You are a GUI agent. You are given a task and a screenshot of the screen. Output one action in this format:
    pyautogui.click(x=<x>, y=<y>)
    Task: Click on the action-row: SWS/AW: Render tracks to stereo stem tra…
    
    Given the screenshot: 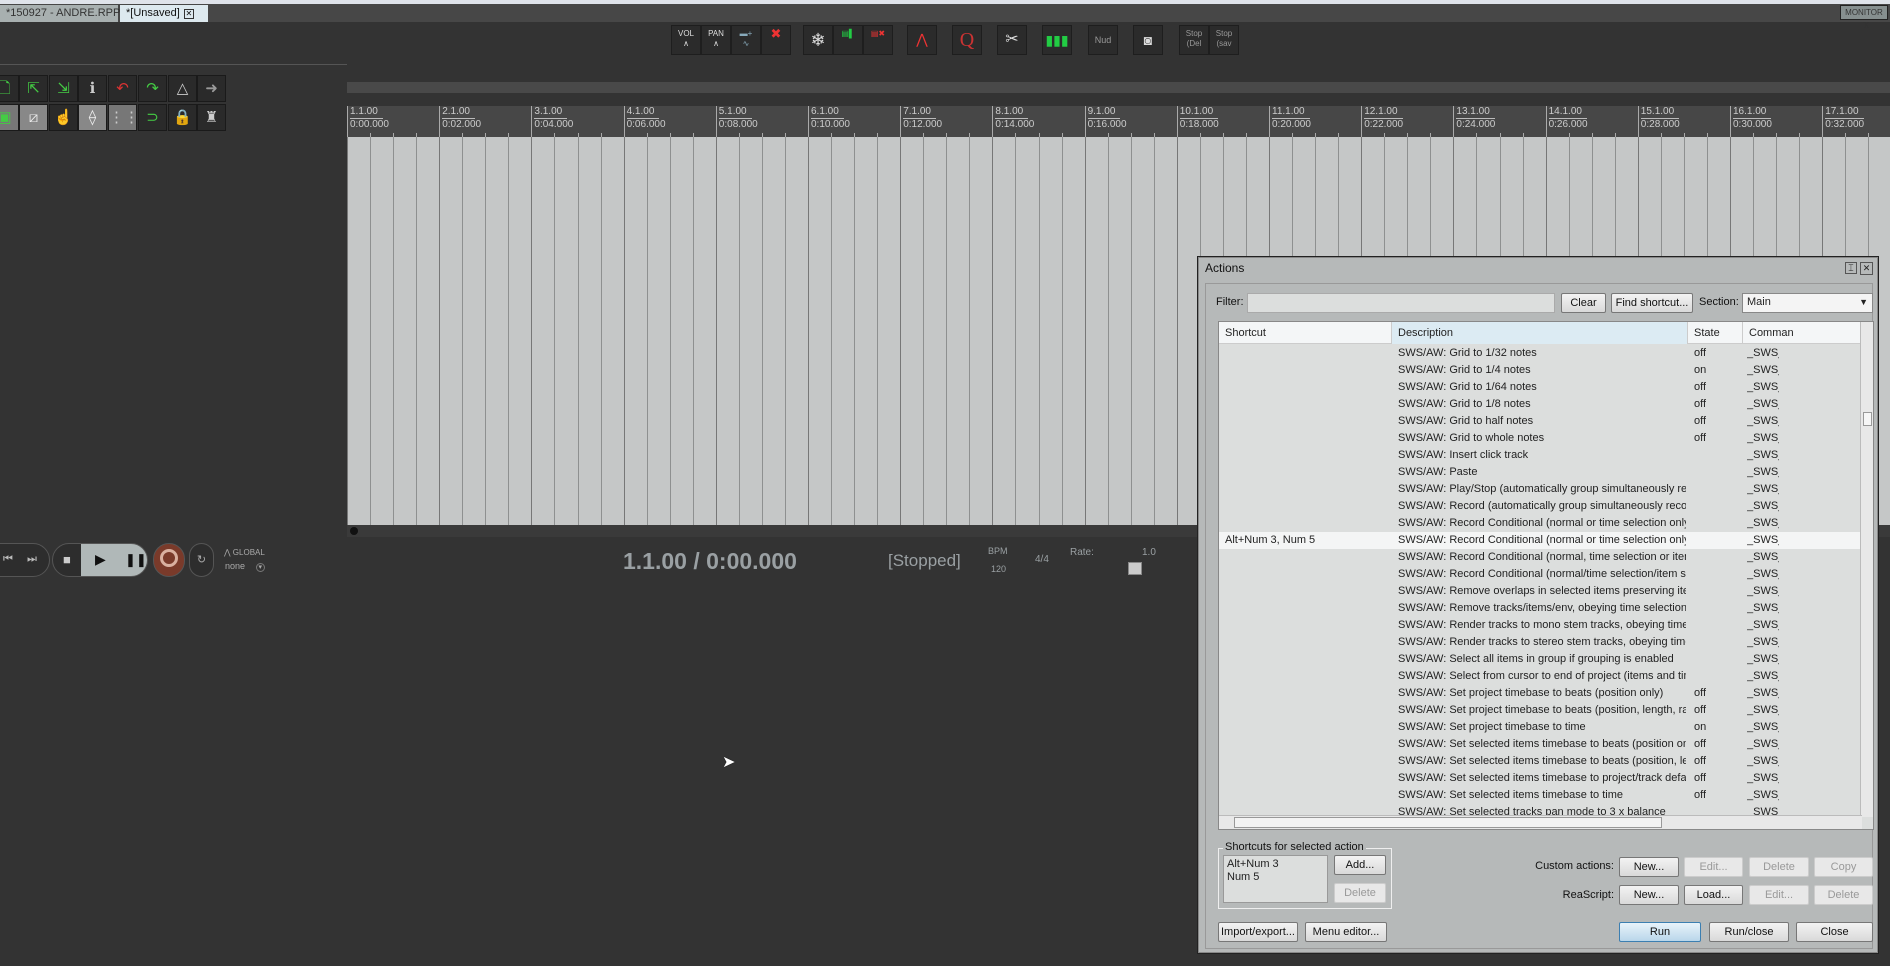 What is the action you would take?
    pyautogui.click(x=1540, y=642)
    